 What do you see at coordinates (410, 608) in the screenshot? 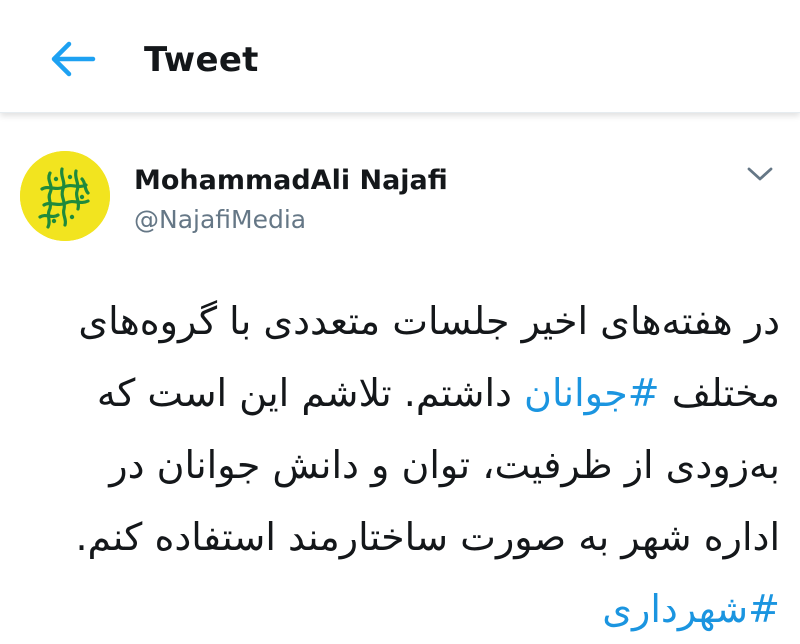
I see `tweet-text-line-5: #شهرداری` at bounding box center [410, 608].